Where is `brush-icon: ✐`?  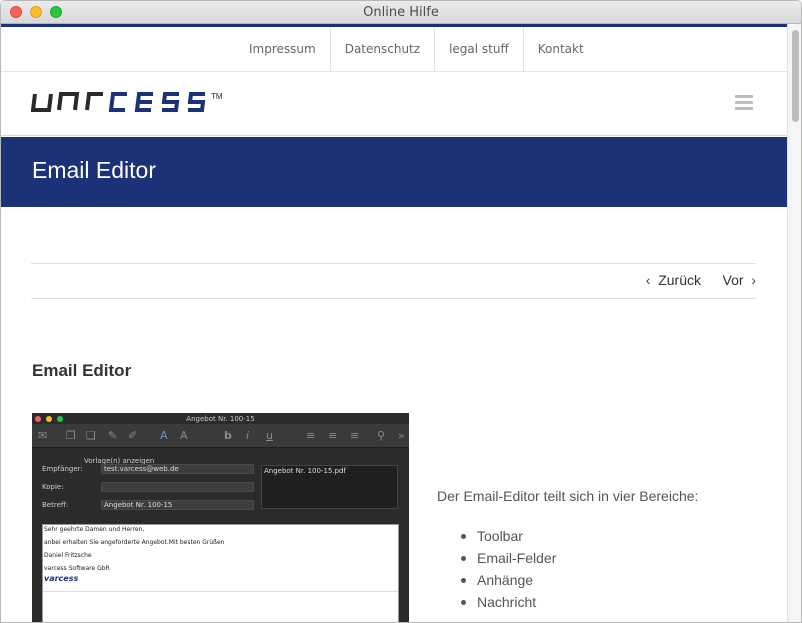
brush-icon: ✐ is located at coordinates (133, 435).